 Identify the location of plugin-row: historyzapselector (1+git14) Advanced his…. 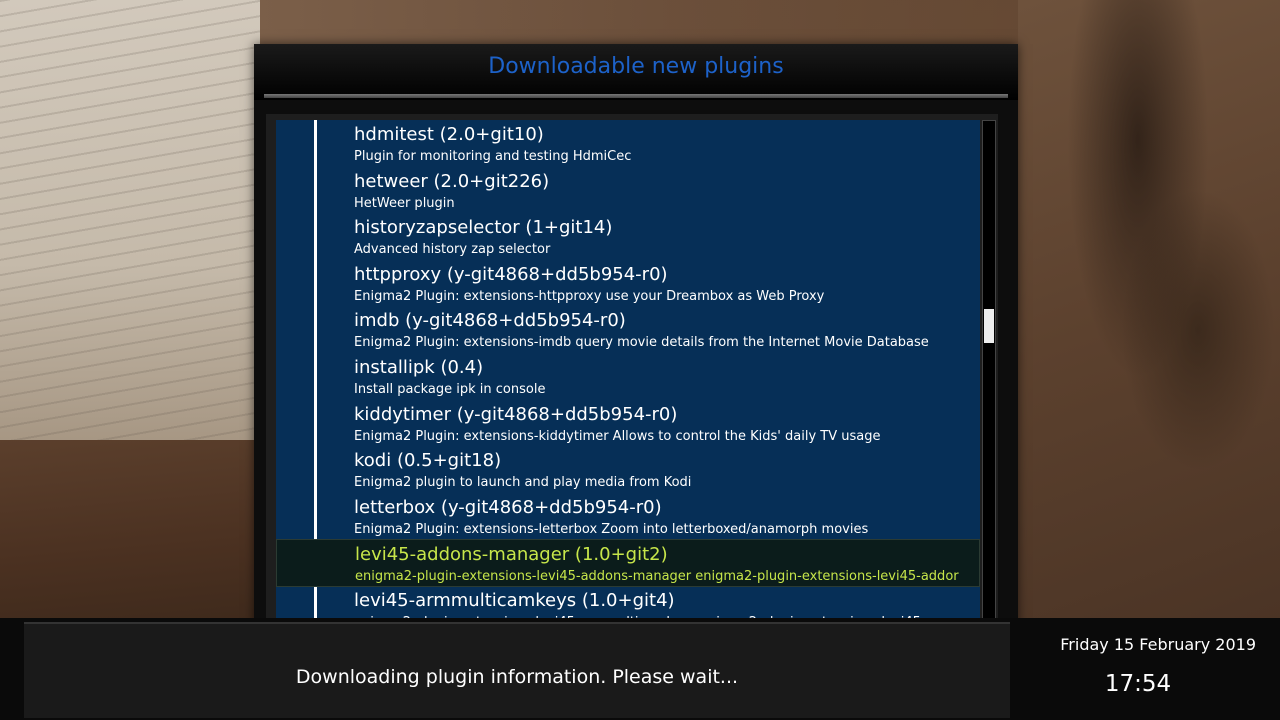
(627, 236).